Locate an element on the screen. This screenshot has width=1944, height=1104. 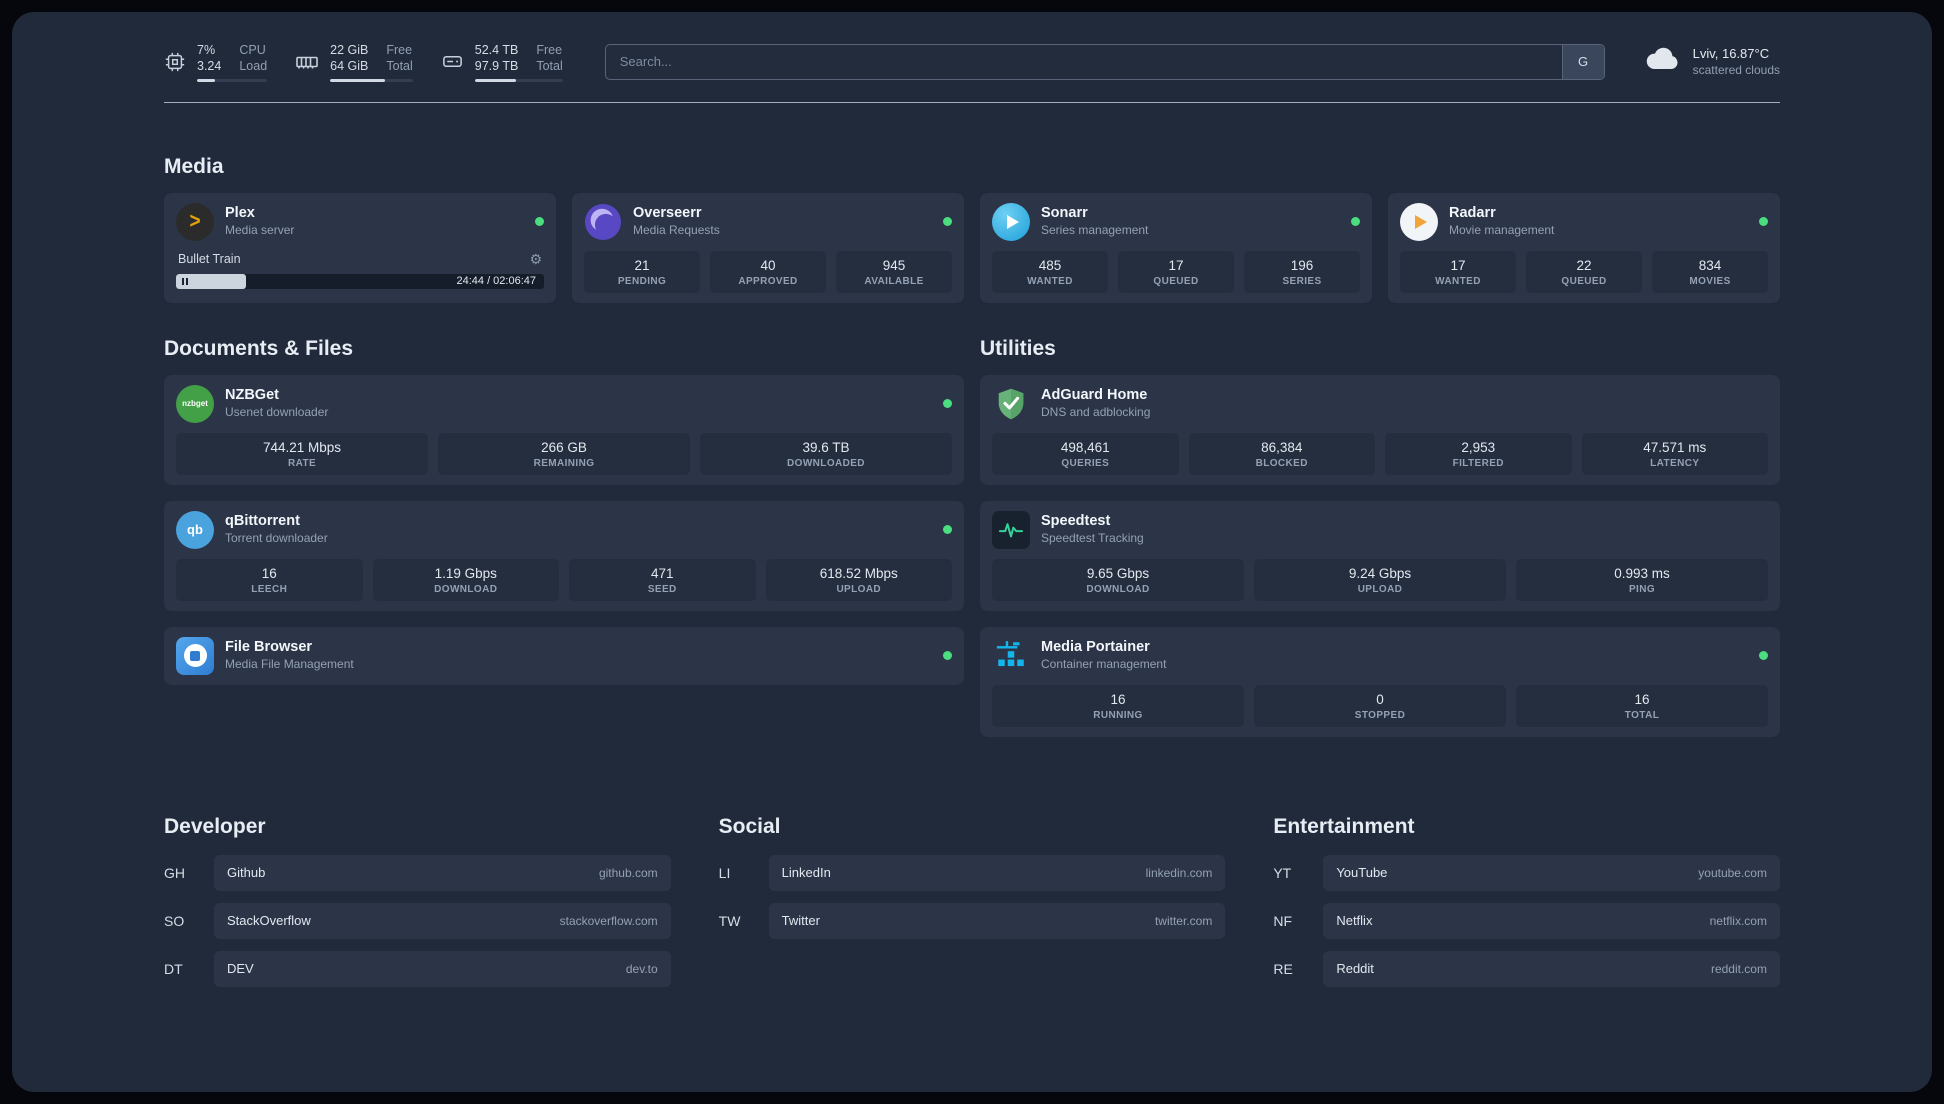
stat-upload: 618.52 Mbps UPLOAD is located at coordinates (858, 579).